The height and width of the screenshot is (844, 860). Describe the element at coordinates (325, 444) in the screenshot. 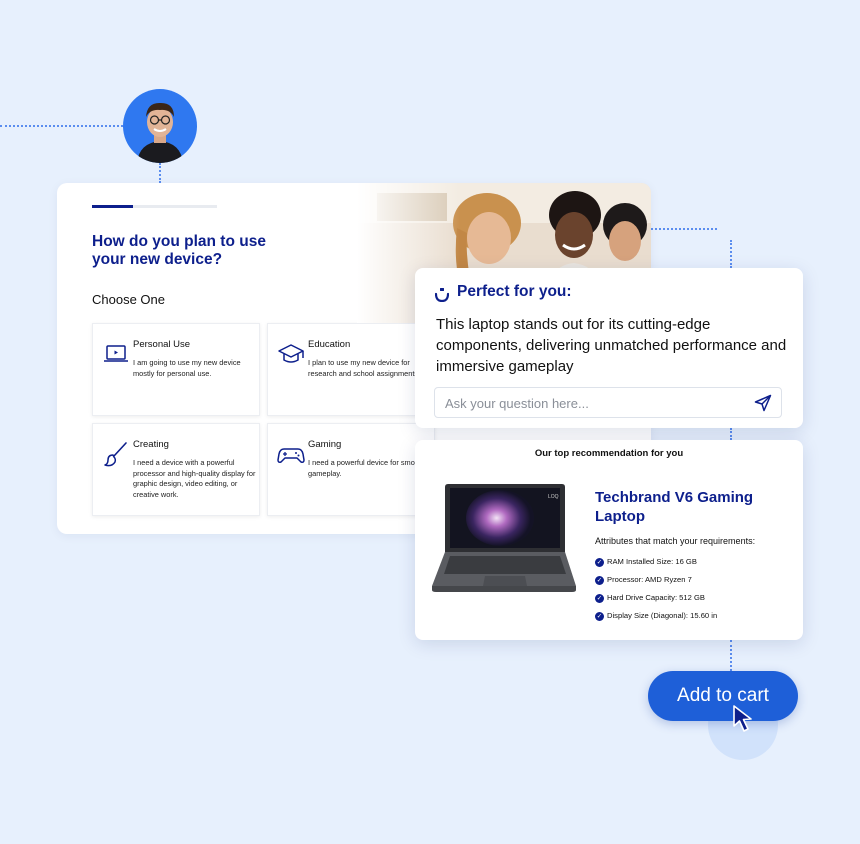

I see `option-title: Gaming` at that location.